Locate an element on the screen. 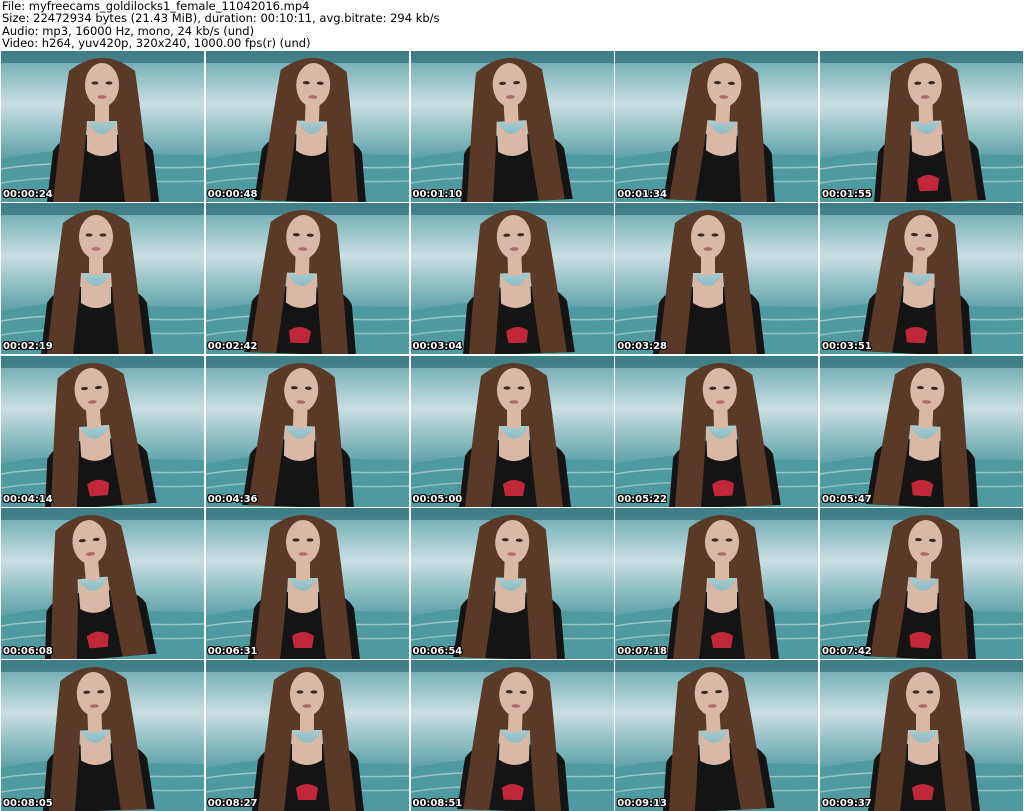  thumbnail-frame: 00:08:05 is located at coordinates (102, 735).